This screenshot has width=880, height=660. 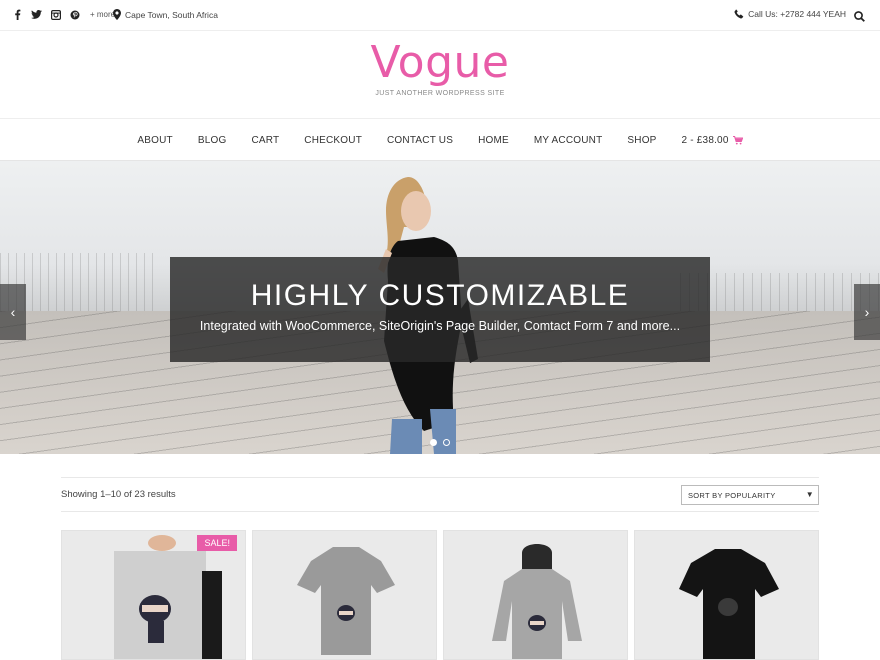 What do you see at coordinates (265, 140) in the screenshot?
I see `nav-item-cart: CART` at bounding box center [265, 140].